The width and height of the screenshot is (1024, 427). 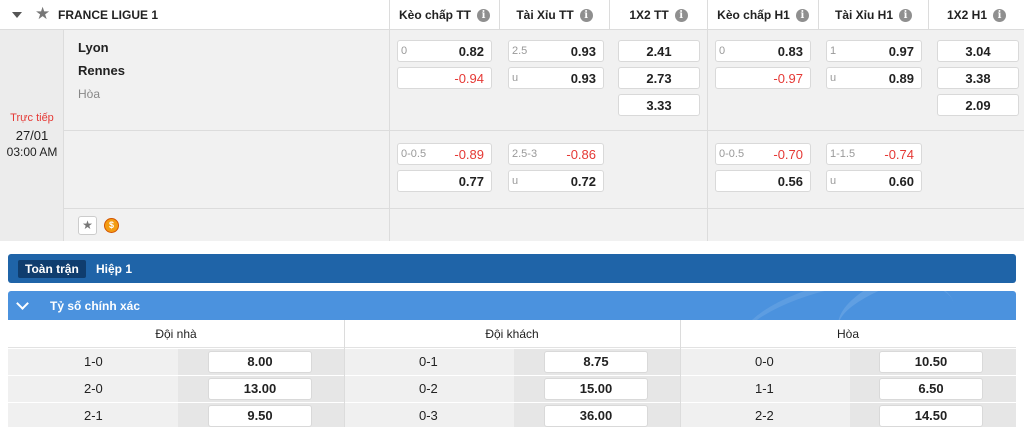 What do you see at coordinates (32, 135) in the screenshot?
I see `match-date: 27/01` at bounding box center [32, 135].